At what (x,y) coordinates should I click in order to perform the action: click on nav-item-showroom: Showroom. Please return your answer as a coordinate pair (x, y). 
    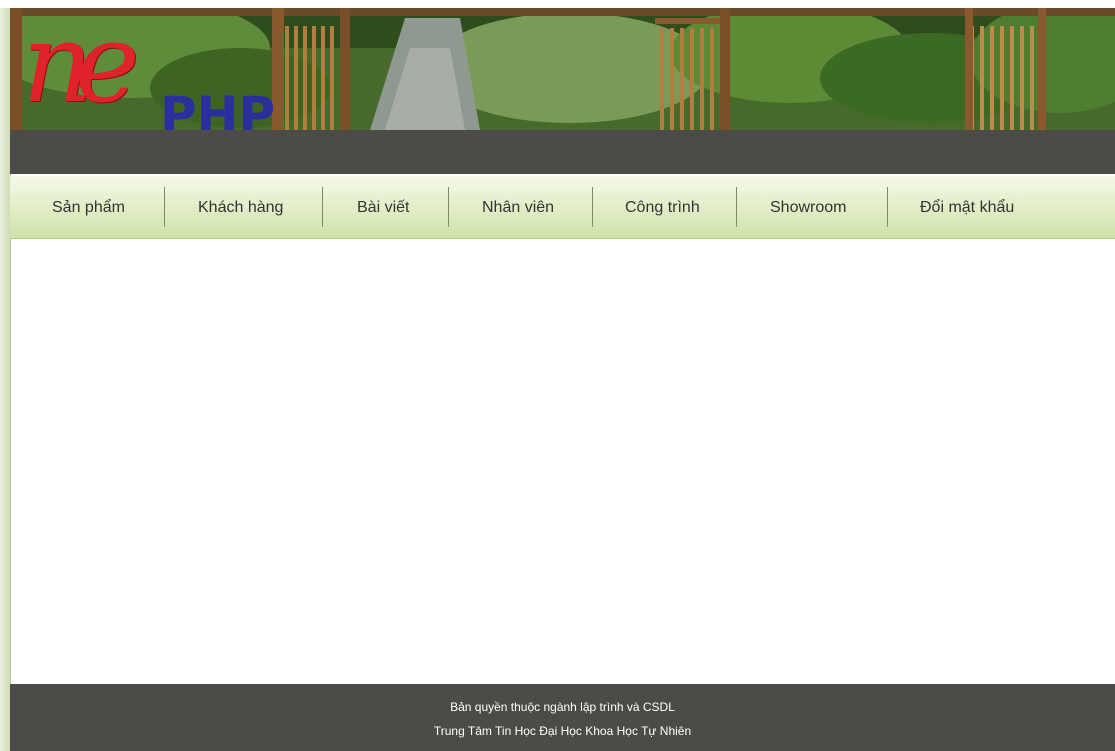
    Looking at the image, I should click on (808, 207).